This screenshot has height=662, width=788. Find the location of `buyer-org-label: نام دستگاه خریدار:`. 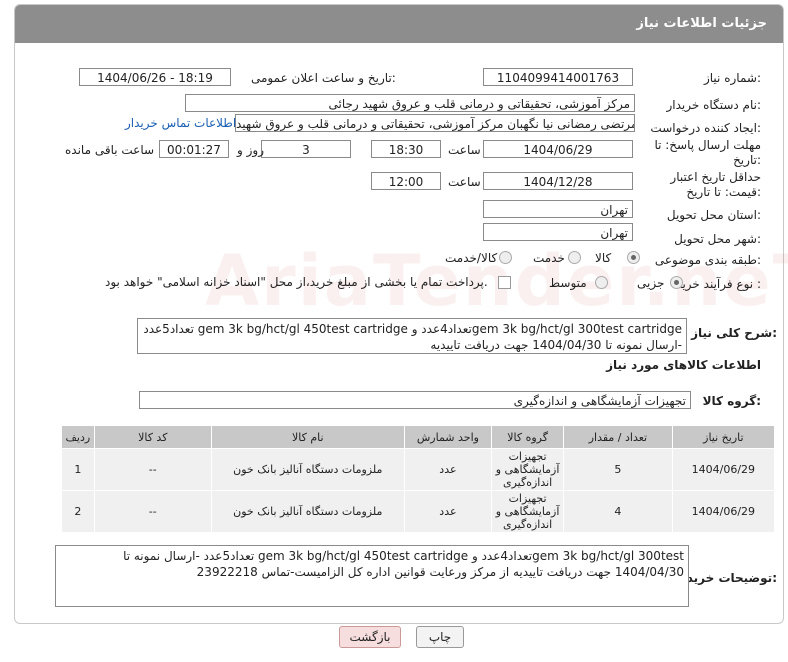

buyer-org-label: نام دستگاه خریدار: is located at coordinates (714, 105).